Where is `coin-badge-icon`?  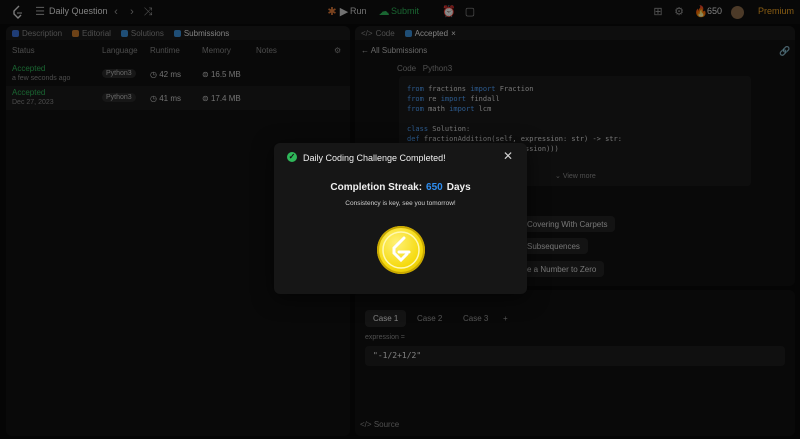
coin-badge-icon is located at coordinates (401, 250).